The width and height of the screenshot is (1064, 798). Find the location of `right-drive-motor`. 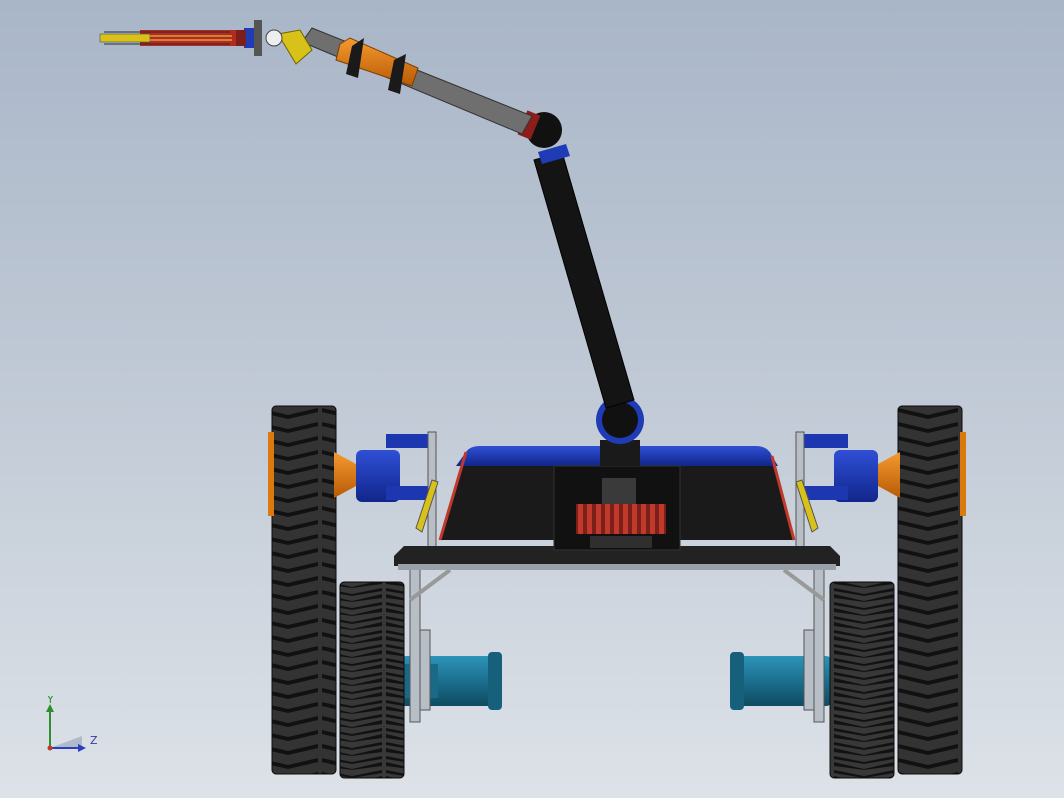

right-drive-motor is located at coordinates (839, 468).